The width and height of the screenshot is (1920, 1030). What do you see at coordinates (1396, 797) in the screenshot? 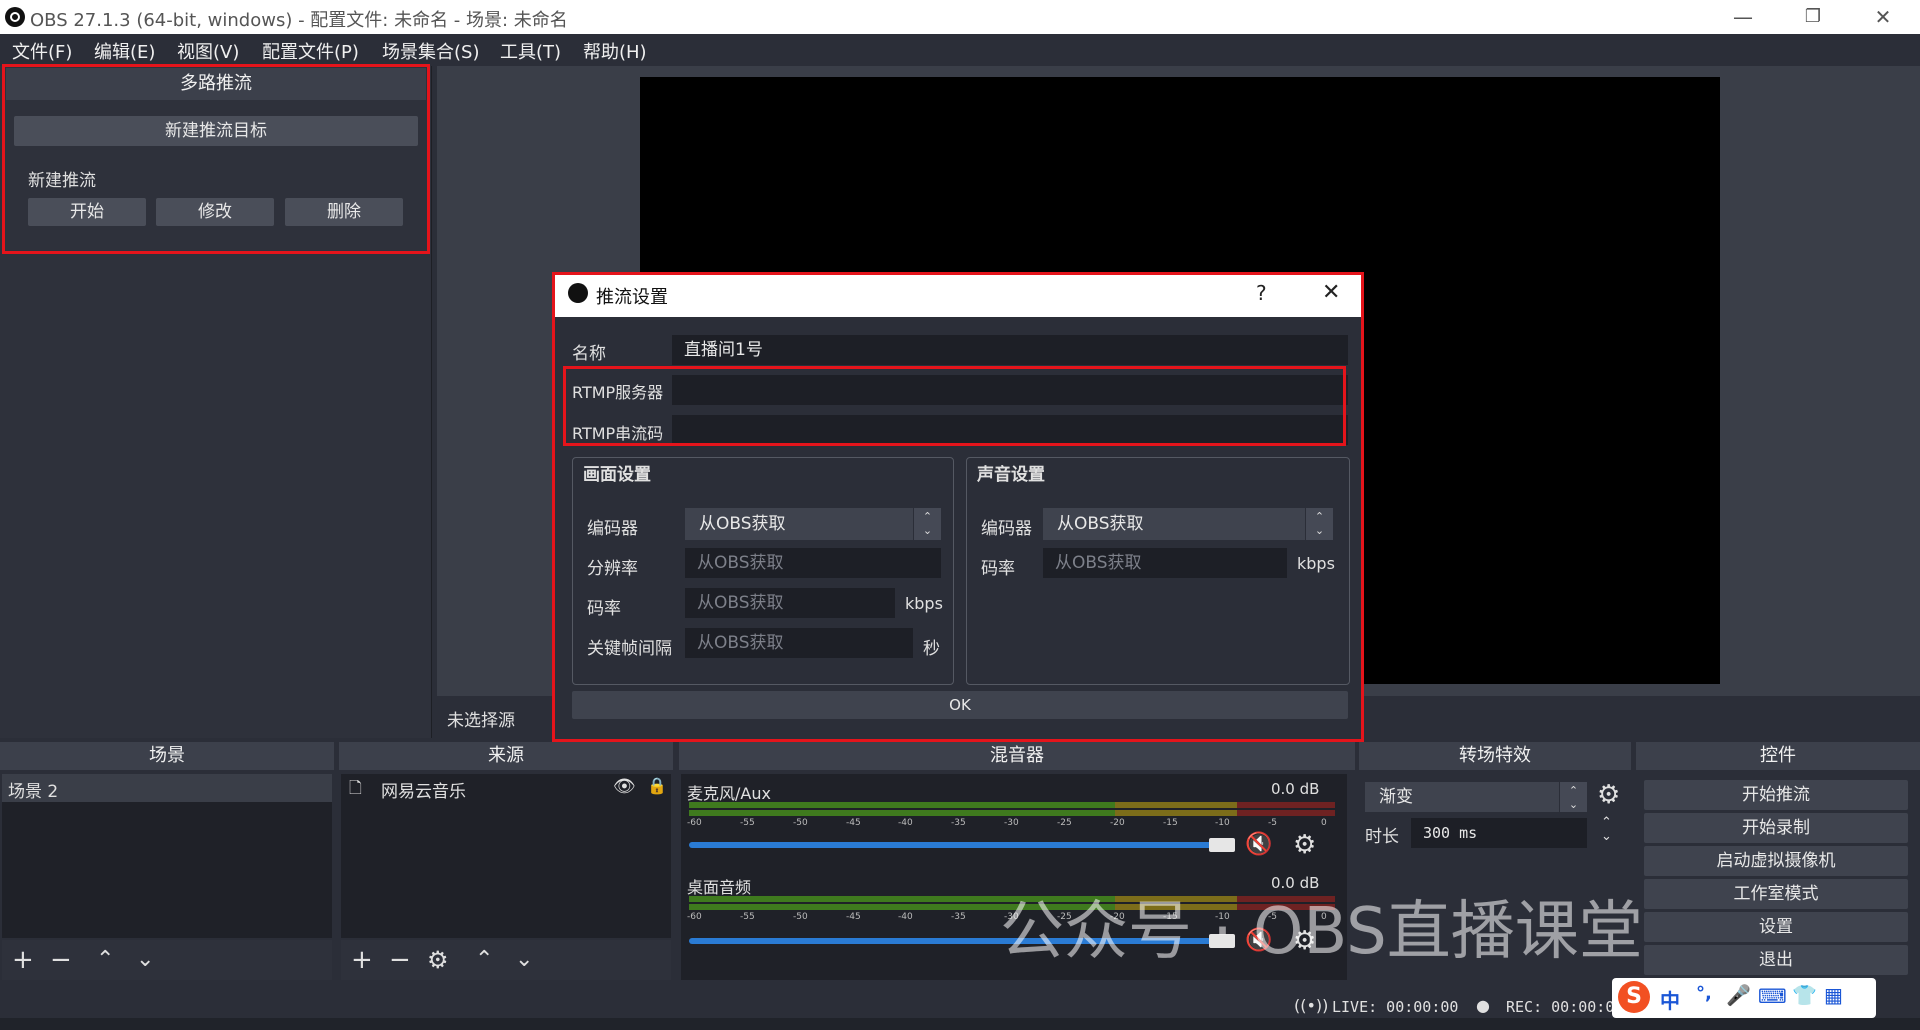
I see `transition-type-value: 渐变` at bounding box center [1396, 797].